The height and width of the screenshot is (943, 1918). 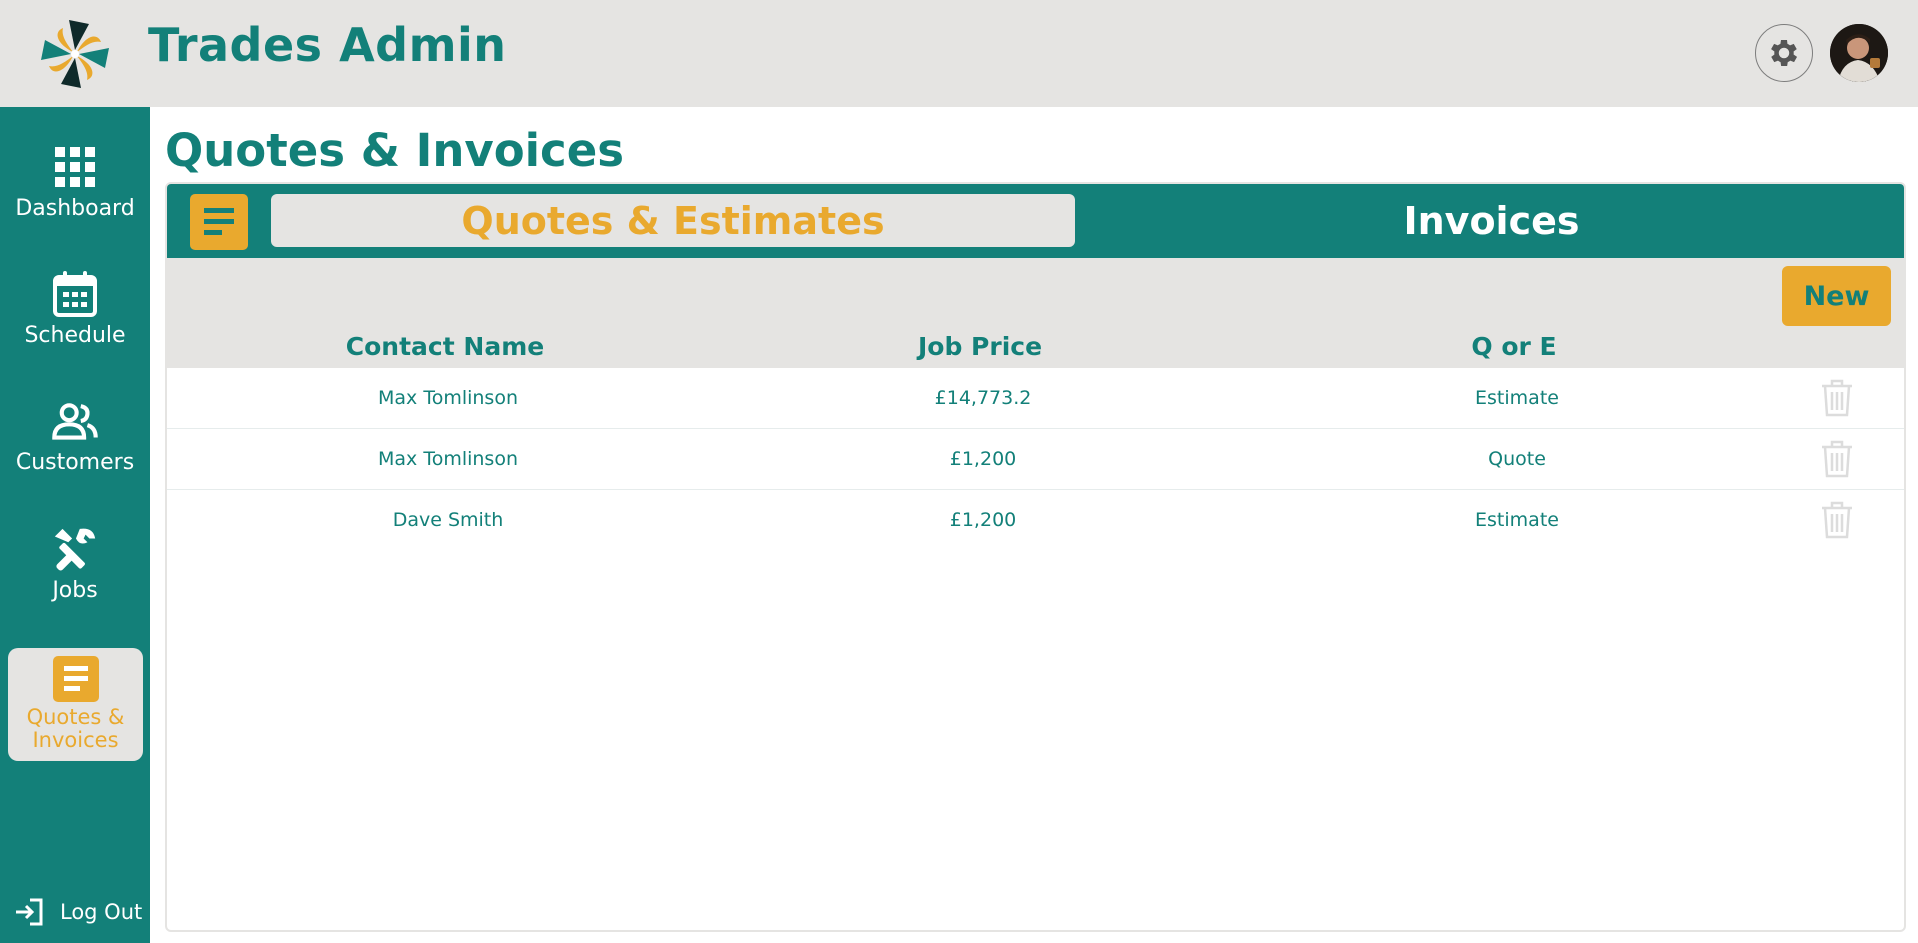 I want to click on settings-button, so click(x=1784, y=53).